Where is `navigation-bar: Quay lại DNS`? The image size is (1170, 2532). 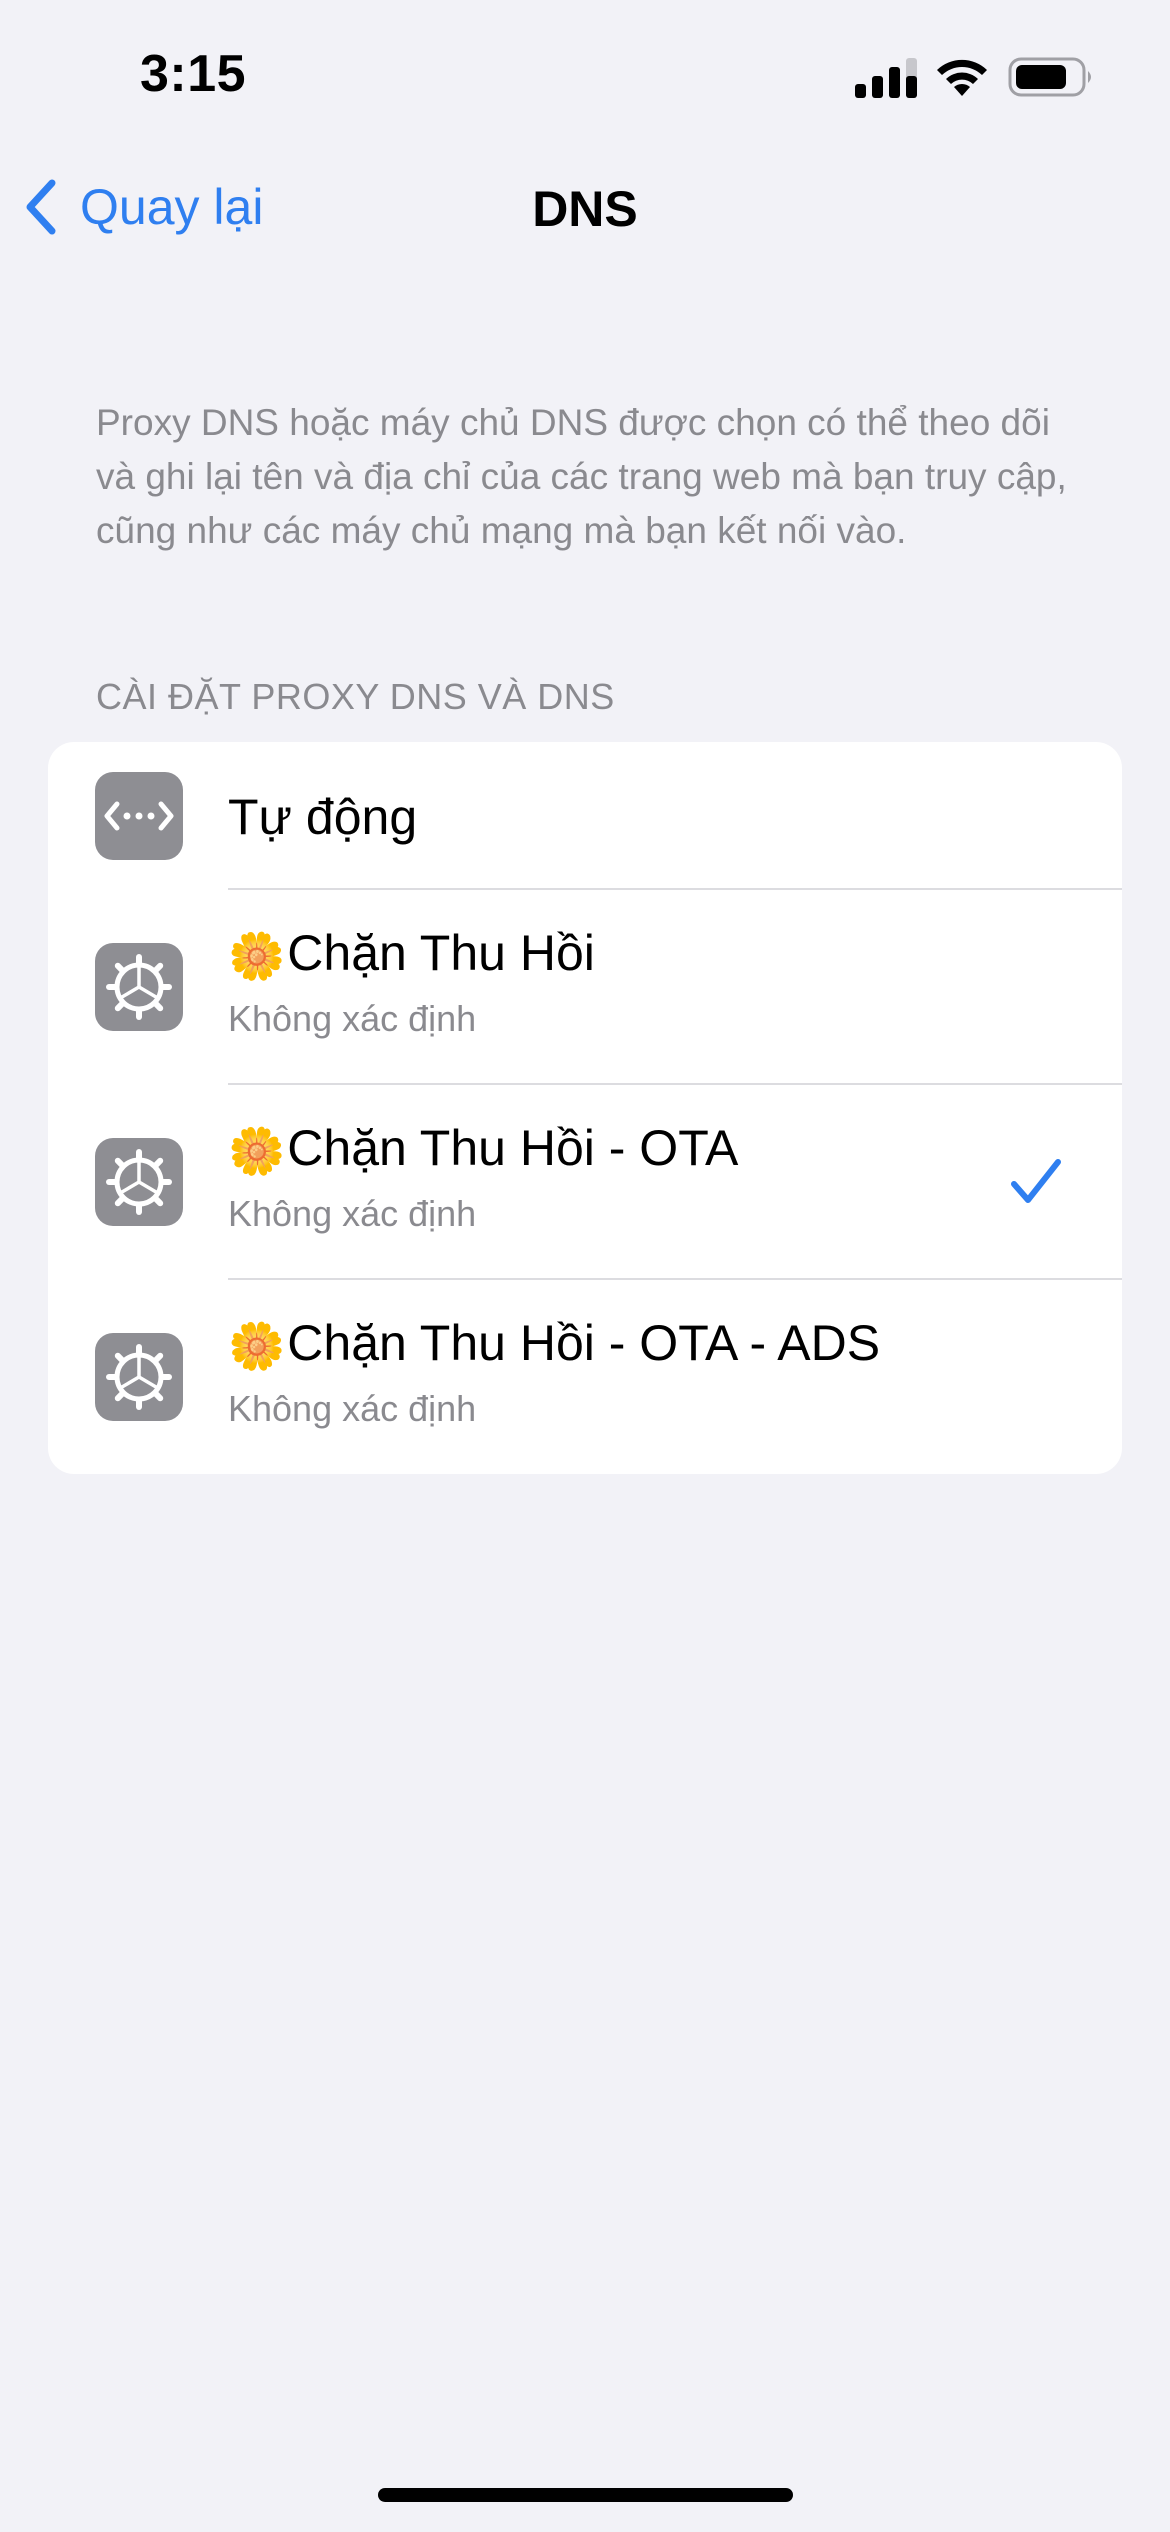
navigation-bar: Quay lại DNS is located at coordinates (585, 207).